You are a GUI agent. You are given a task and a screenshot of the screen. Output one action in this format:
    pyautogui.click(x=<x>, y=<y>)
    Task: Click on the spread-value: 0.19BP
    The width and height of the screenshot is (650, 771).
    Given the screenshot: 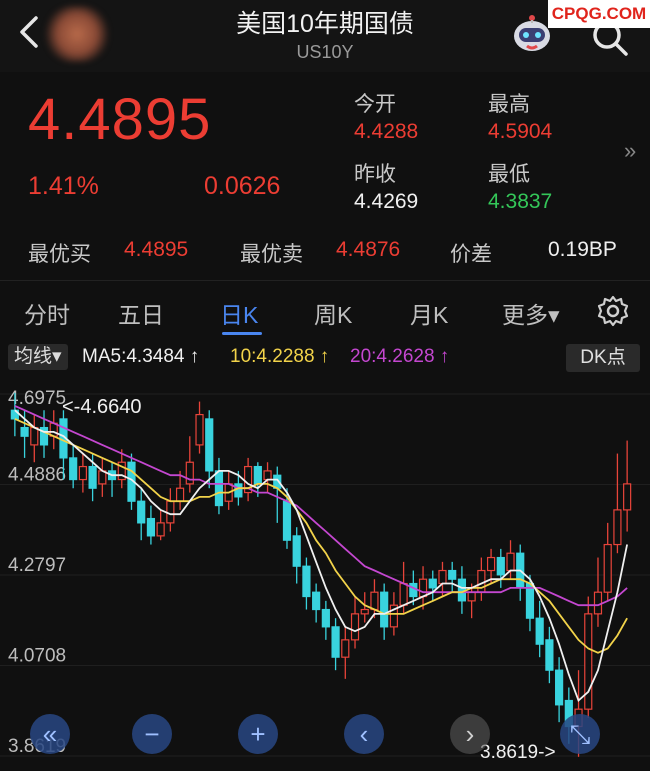 What is the action you would take?
    pyautogui.click(x=582, y=249)
    